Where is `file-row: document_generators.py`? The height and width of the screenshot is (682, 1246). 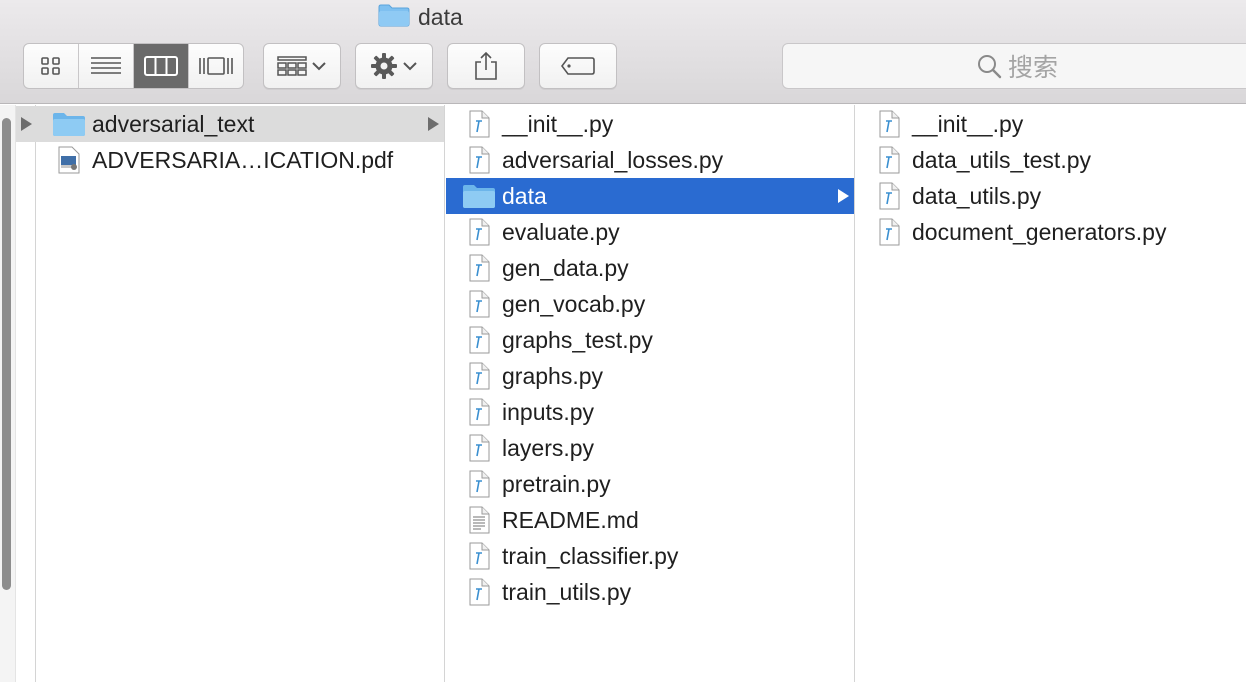 file-row: document_generators.py is located at coordinates (1051, 232).